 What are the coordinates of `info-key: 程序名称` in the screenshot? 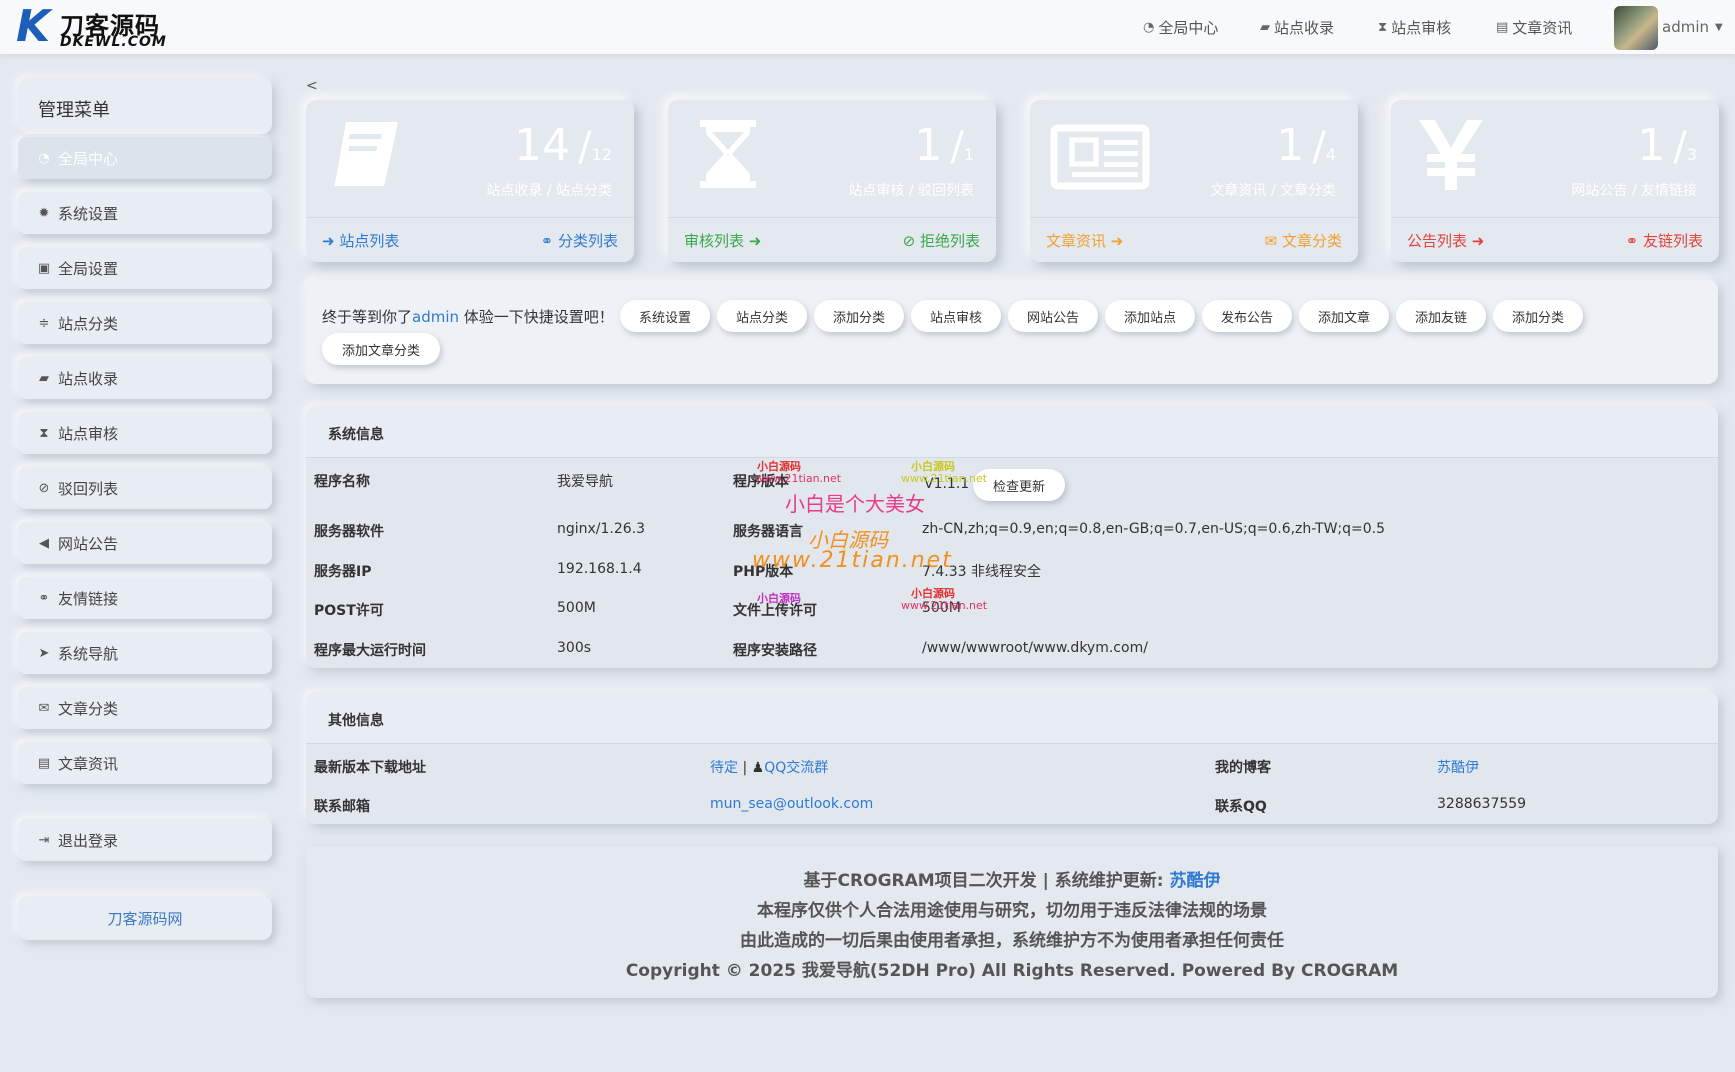 It's located at (342, 482).